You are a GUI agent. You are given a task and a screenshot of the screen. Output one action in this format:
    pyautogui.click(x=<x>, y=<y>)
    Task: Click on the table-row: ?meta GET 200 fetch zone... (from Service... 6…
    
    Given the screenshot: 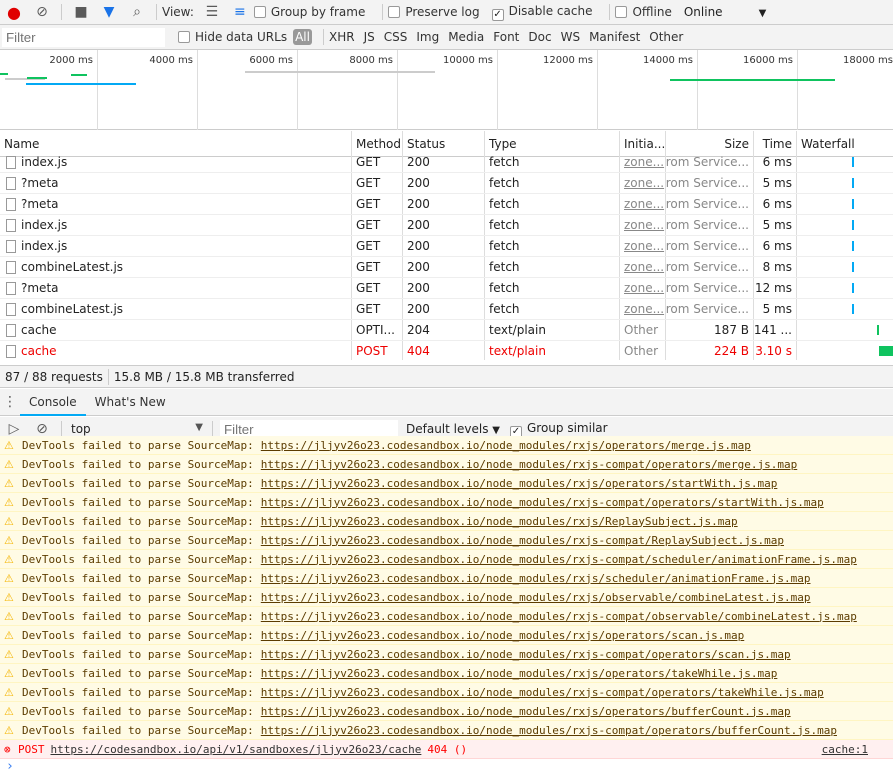 What is the action you would take?
    pyautogui.click(x=446, y=204)
    